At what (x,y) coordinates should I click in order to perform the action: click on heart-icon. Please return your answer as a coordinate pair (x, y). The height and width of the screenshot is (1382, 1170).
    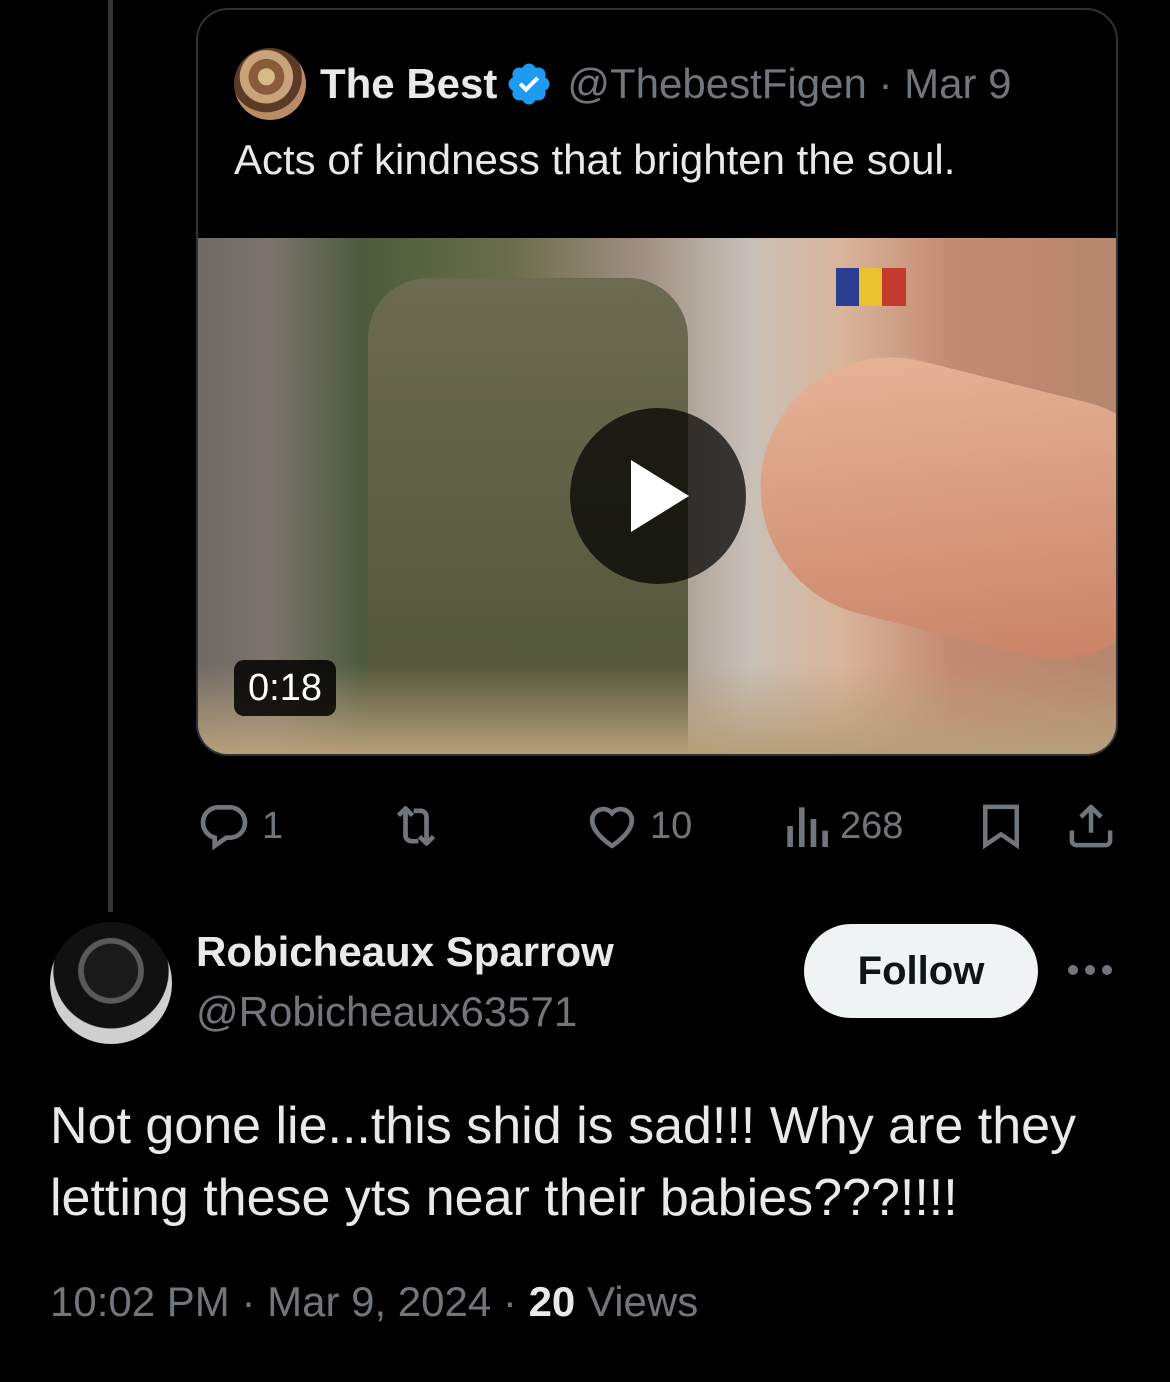
    Looking at the image, I should click on (612, 827).